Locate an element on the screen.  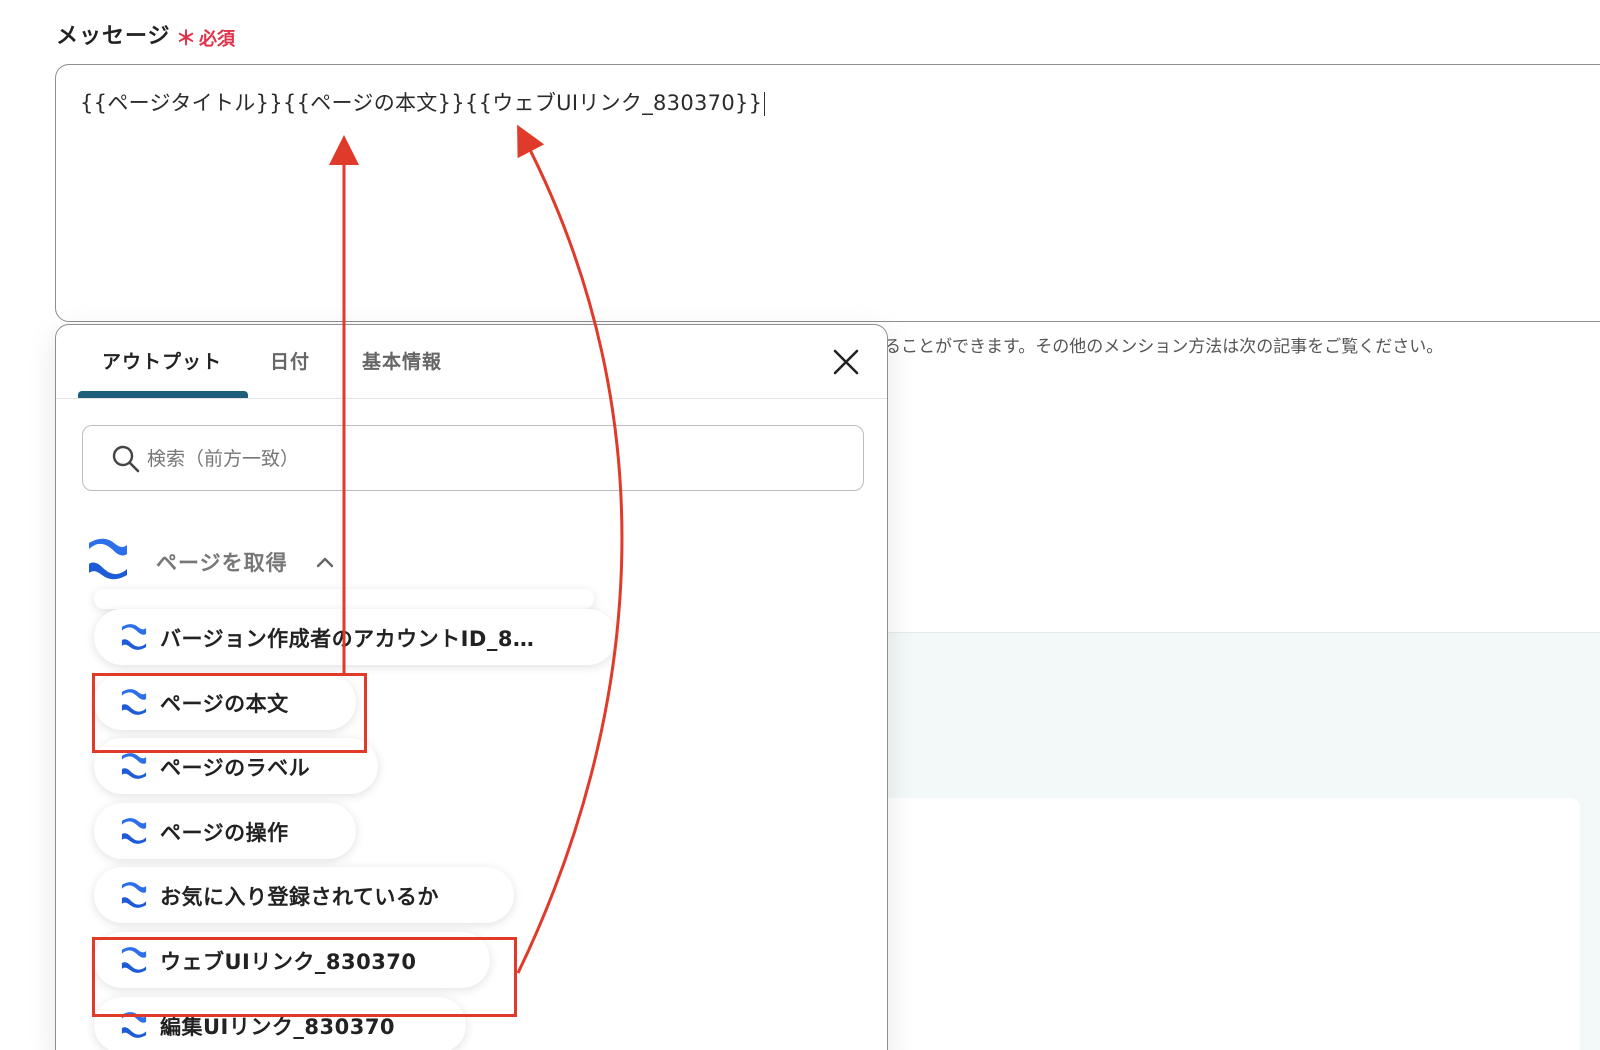
chevron-up-icon is located at coordinates (325, 562).